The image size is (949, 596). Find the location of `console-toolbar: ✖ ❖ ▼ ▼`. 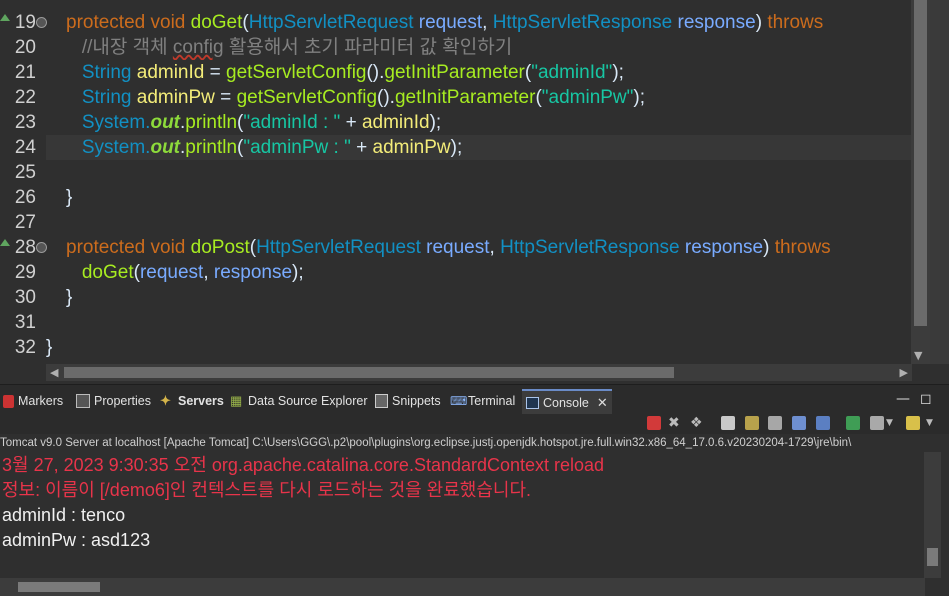

console-toolbar: ✖ ❖ ▼ ▼ is located at coordinates (474, 424).